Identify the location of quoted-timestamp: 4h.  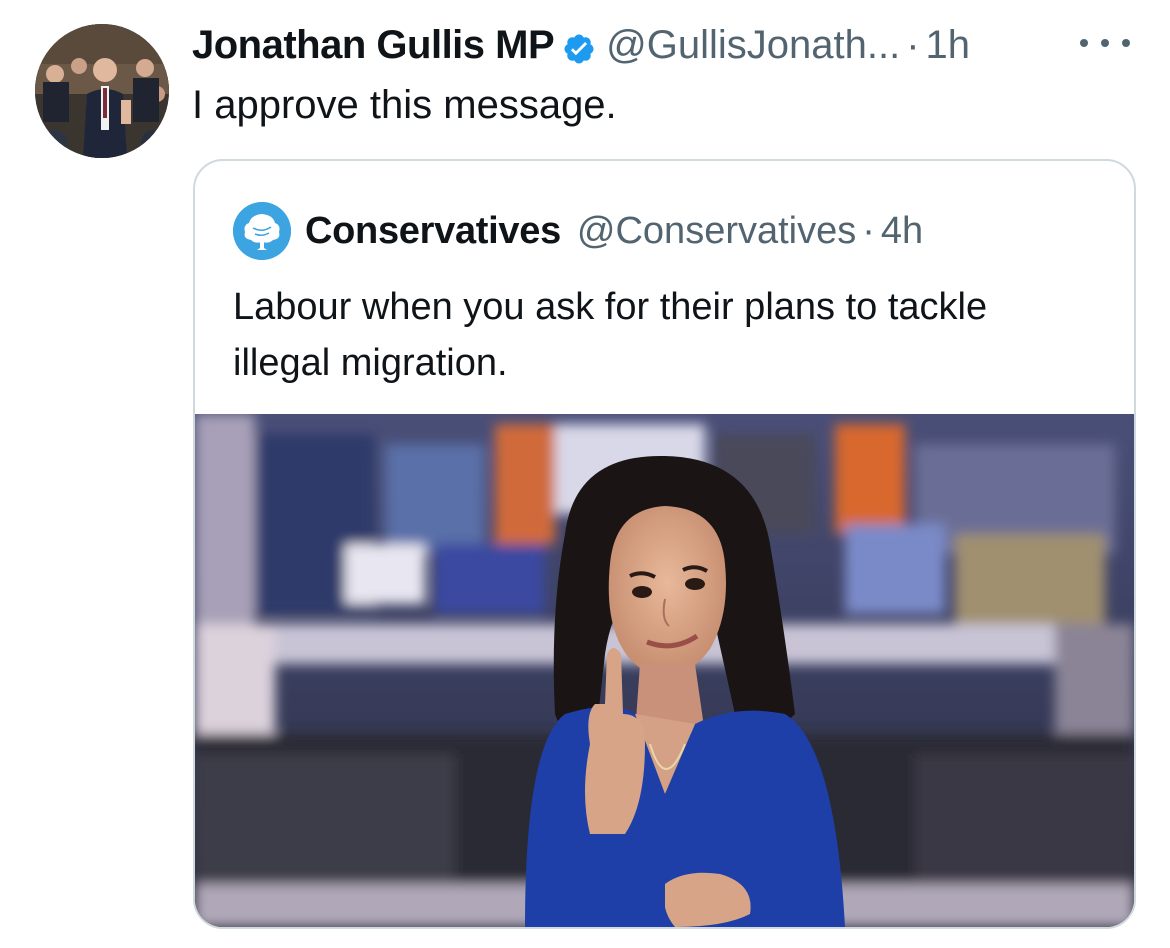
(902, 231).